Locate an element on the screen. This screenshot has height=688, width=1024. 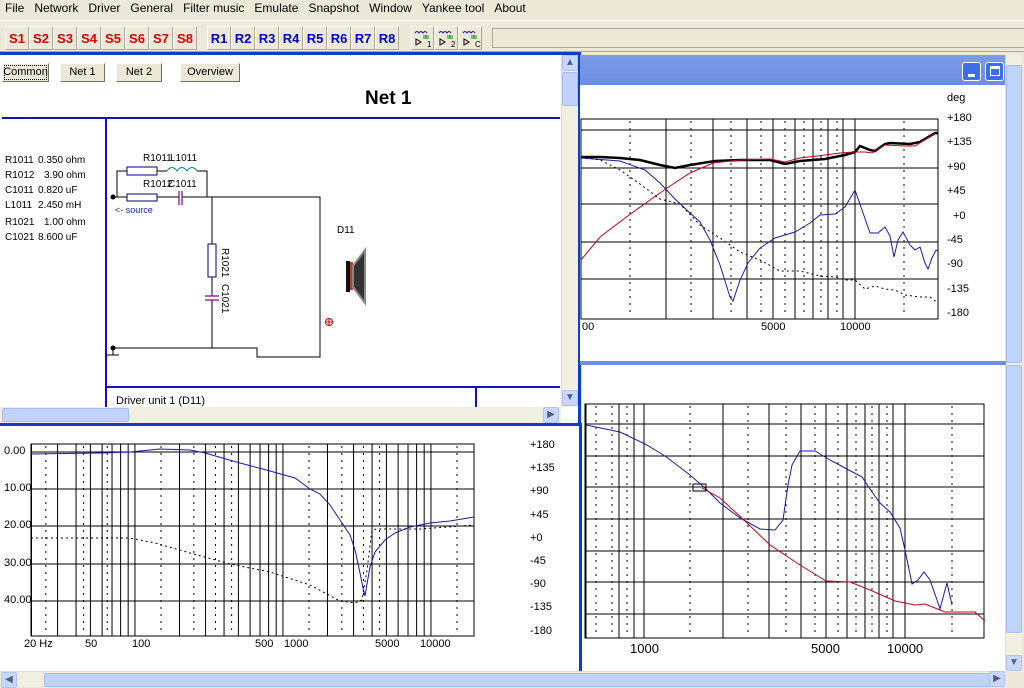
snapshot-button-s4: S4 is located at coordinates (89, 38).